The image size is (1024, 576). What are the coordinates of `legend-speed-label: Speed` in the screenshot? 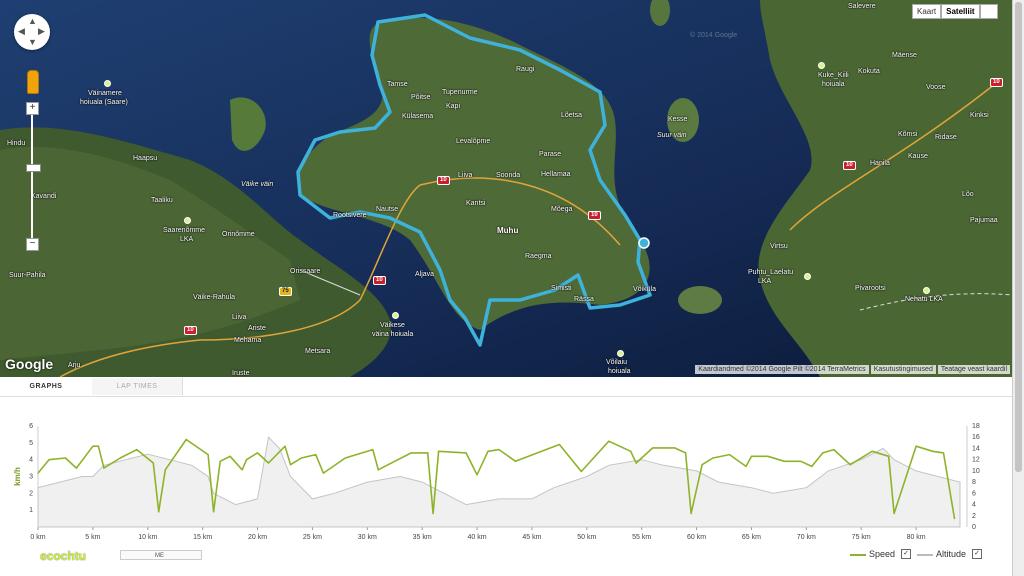 It's located at (882, 554).